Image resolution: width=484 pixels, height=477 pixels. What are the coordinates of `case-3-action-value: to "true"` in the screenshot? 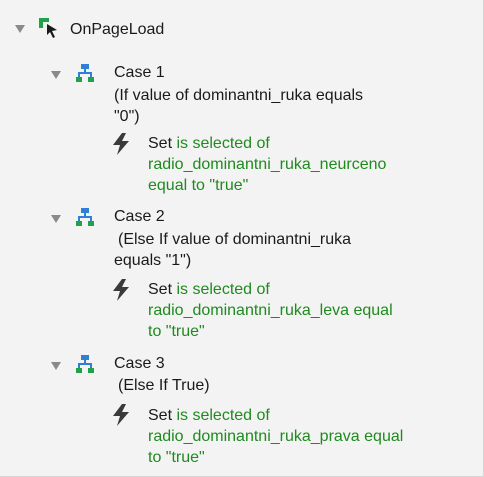 It's located at (176, 457).